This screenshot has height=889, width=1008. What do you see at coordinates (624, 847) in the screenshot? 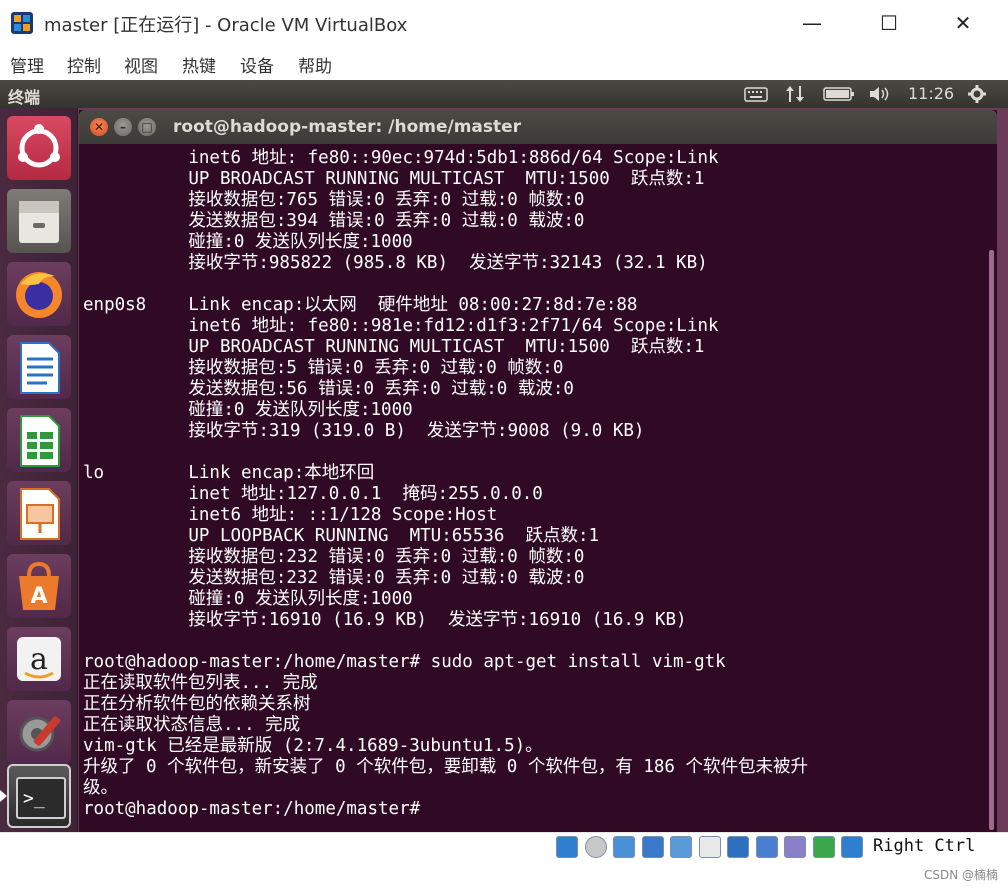
I see `audio-icon` at bounding box center [624, 847].